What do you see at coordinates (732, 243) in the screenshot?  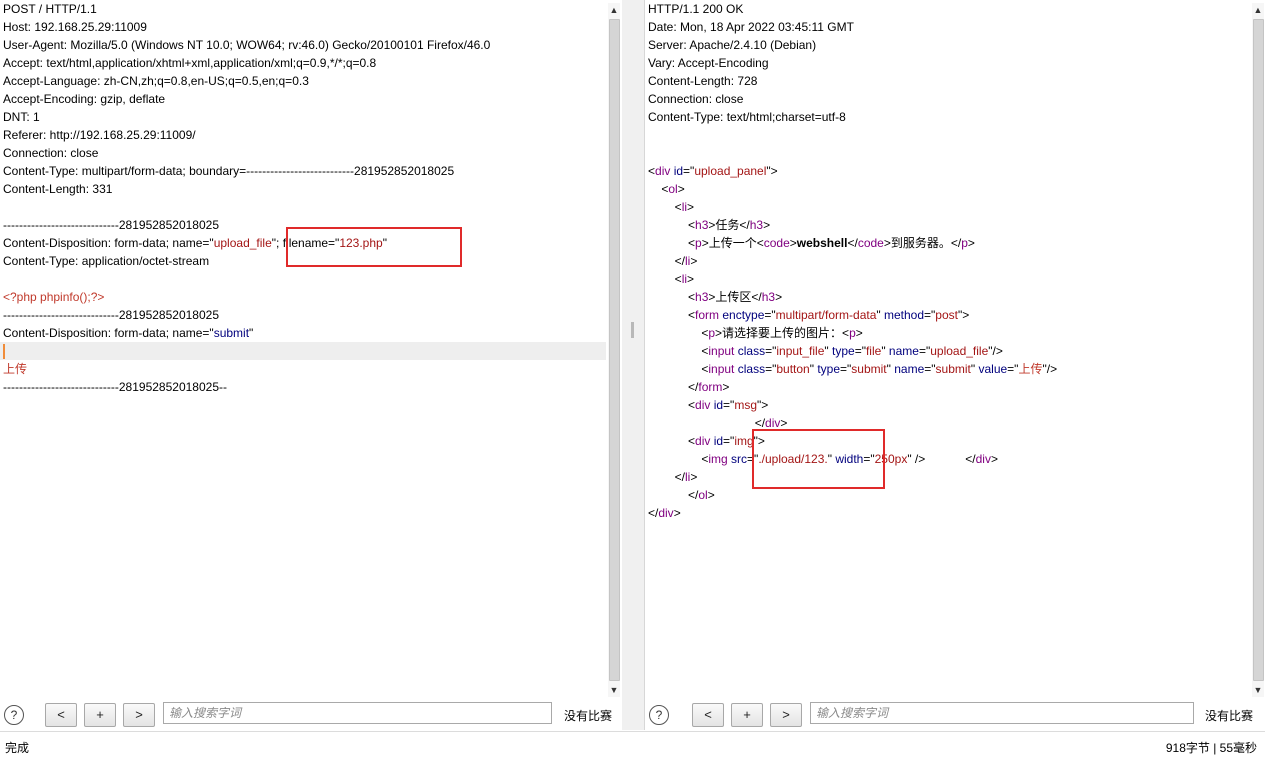 I see `code-token: >上传一个<` at bounding box center [732, 243].